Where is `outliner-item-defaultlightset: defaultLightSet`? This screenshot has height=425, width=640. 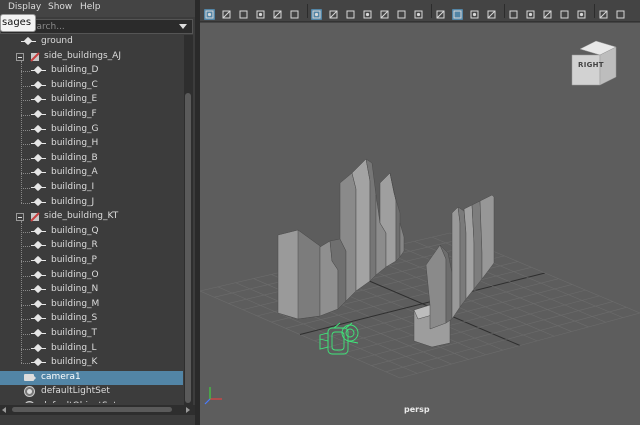 outliner-item-defaultlightset: defaultLightSet is located at coordinates (91, 392).